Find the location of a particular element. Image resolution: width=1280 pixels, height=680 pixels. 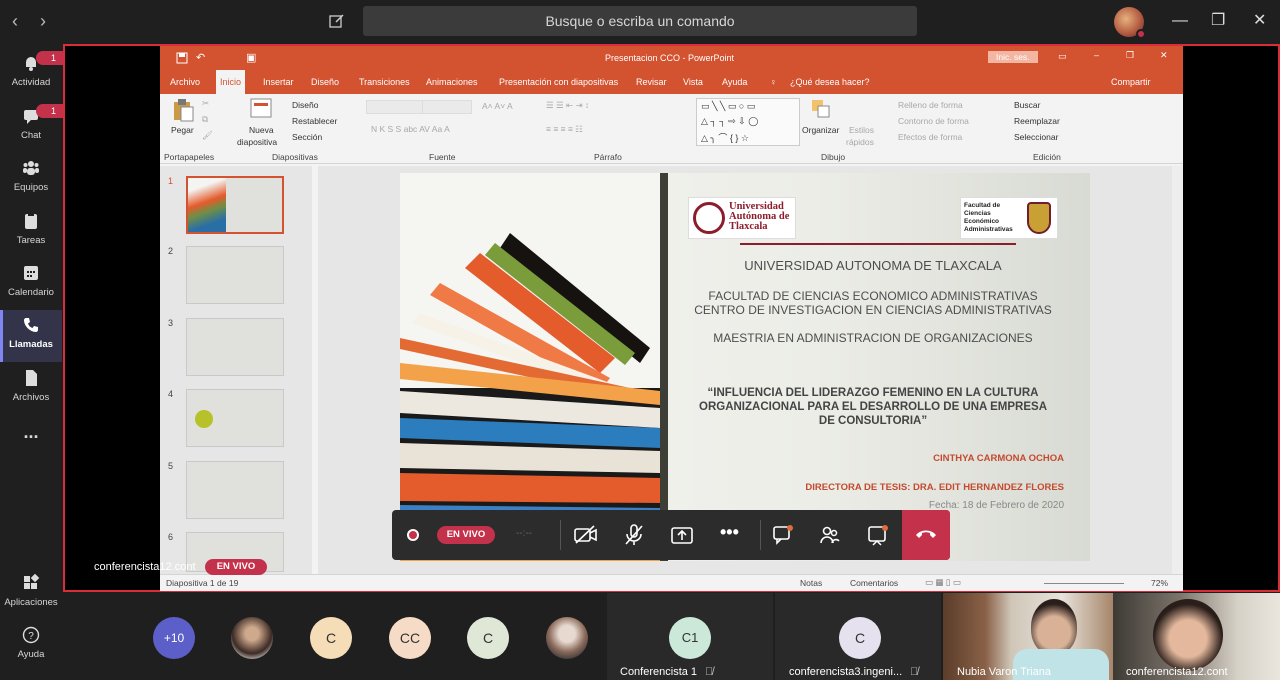

sign-in-button: Inic. ses. is located at coordinates (1013, 57).